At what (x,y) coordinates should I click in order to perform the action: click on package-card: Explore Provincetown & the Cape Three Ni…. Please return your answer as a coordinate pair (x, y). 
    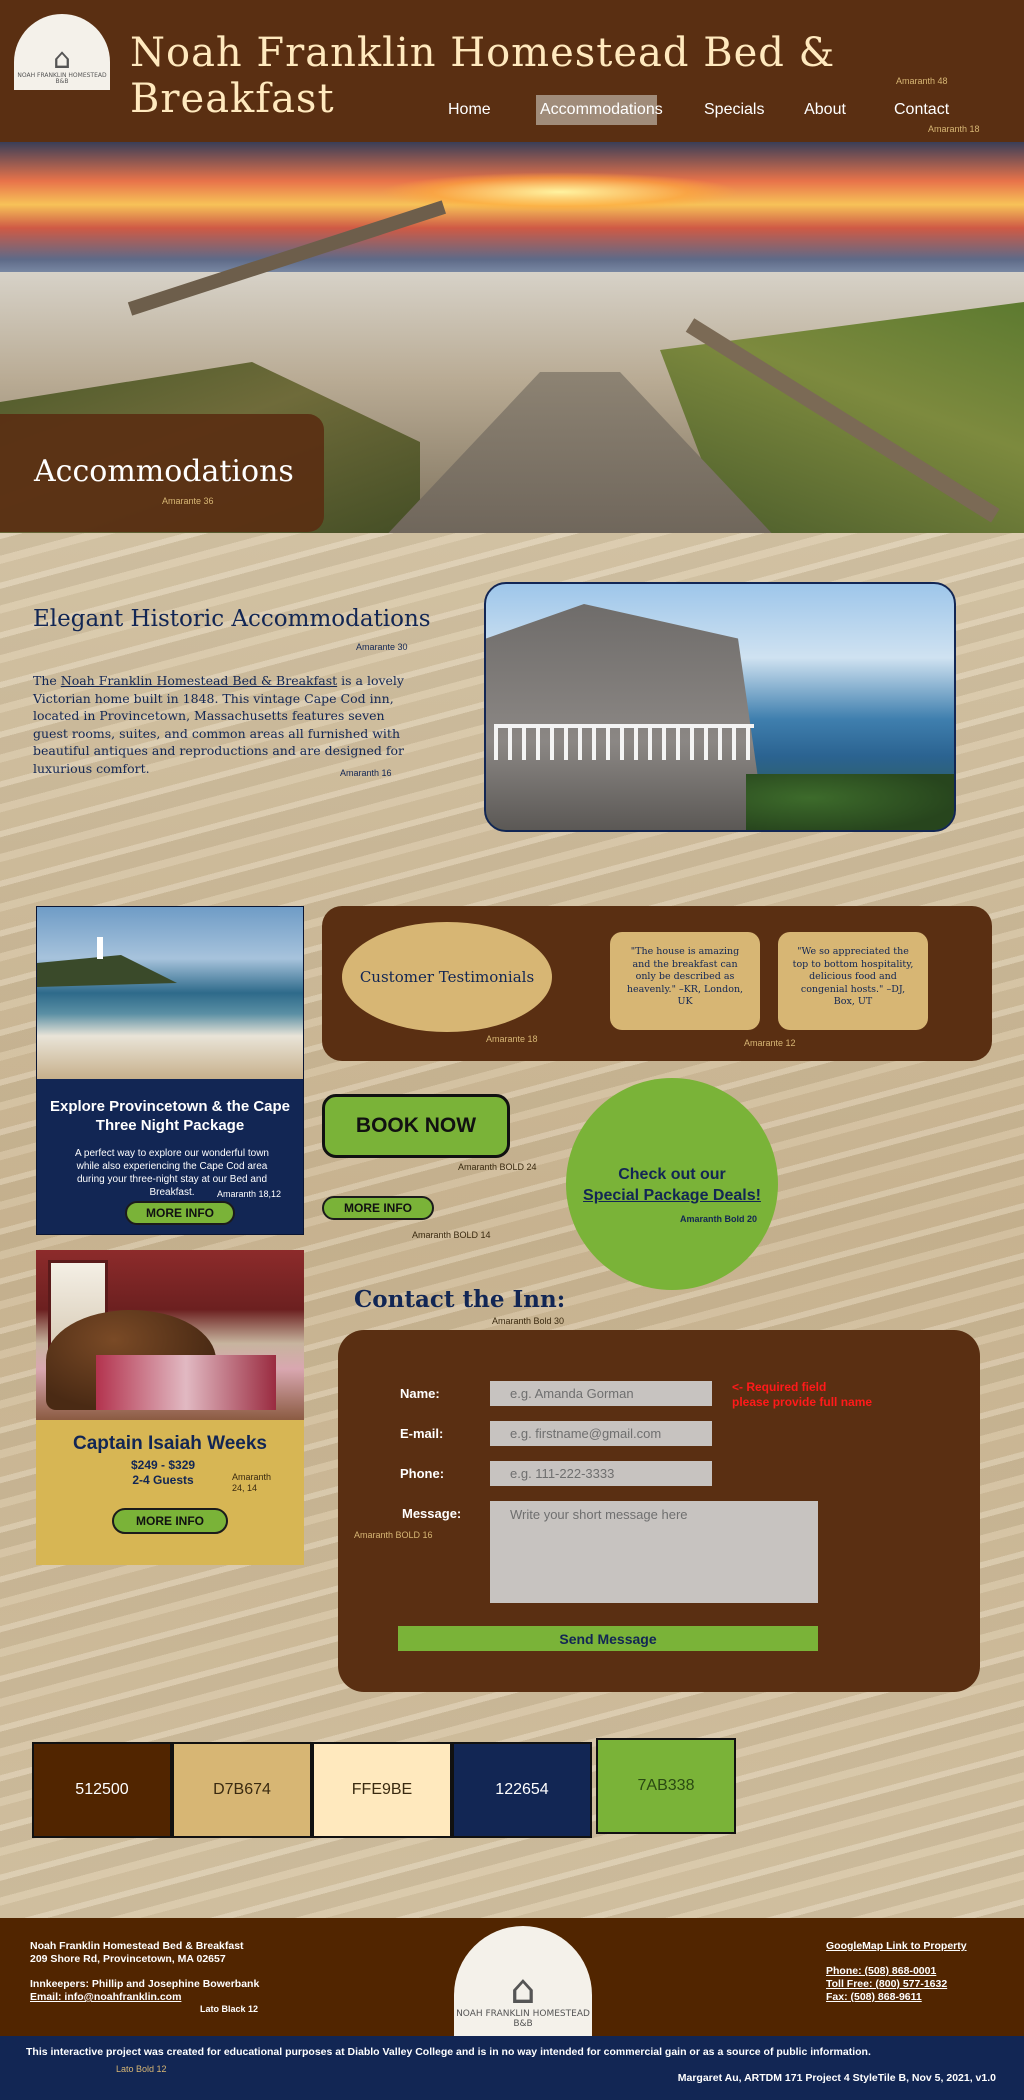
    Looking at the image, I should click on (170, 1070).